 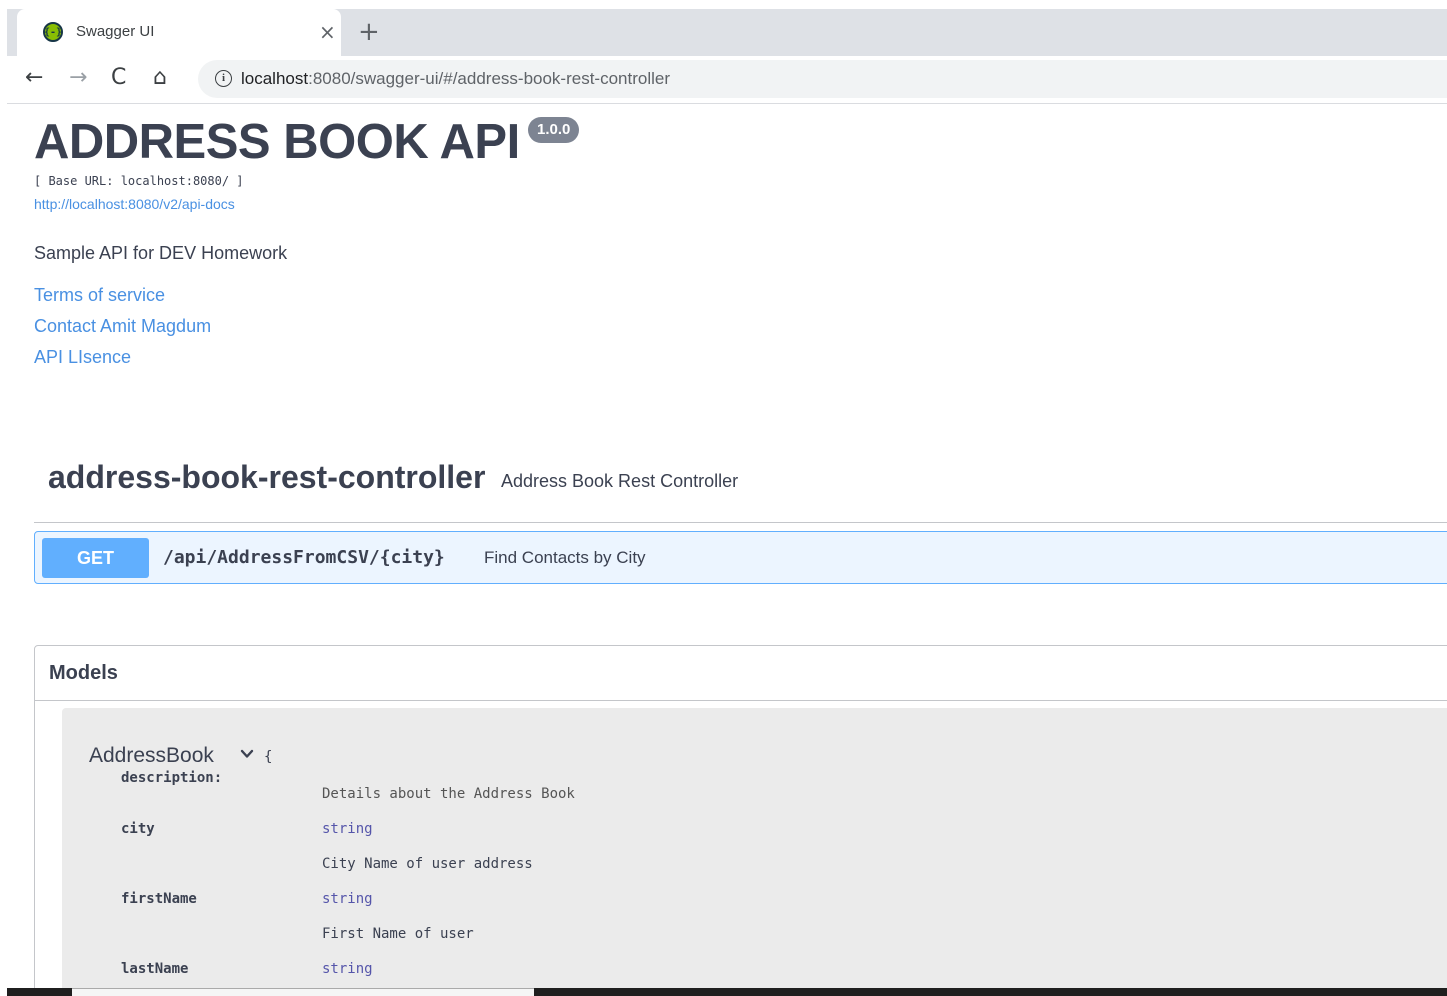 What do you see at coordinates (139, 181) in the screenshot?
I see `base-url: [ Base URL: localhost:8080/ ]` at bounding box center [139, 181].